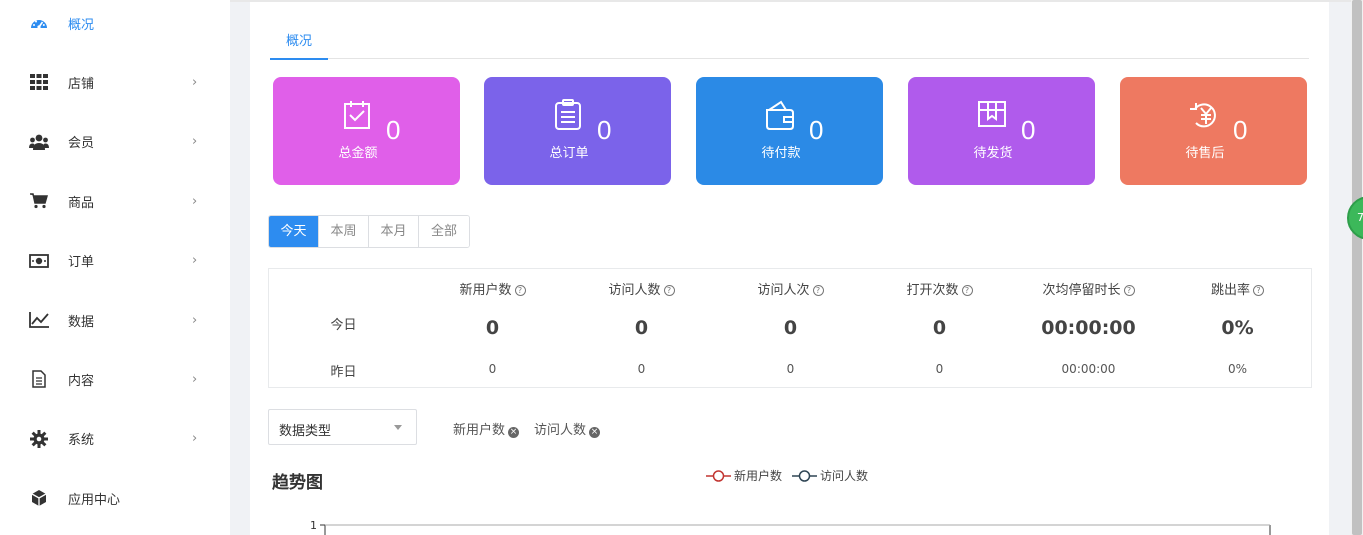  What do you see at coordinates (81, 381) in the screenshot?
I see `sidebar-item-label: 内容` at bounding box center [81, 381].